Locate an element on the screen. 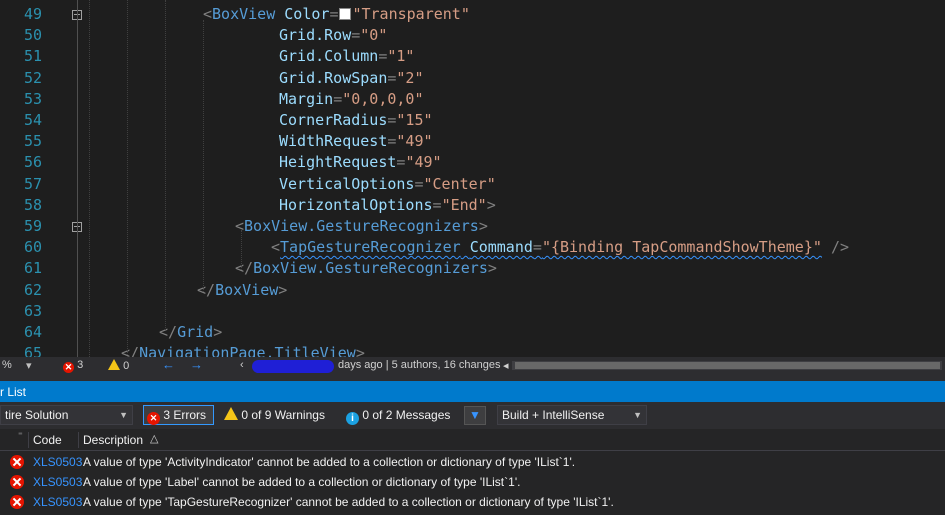  error-list-title-bar: r List is located at coordinates (472, 391).